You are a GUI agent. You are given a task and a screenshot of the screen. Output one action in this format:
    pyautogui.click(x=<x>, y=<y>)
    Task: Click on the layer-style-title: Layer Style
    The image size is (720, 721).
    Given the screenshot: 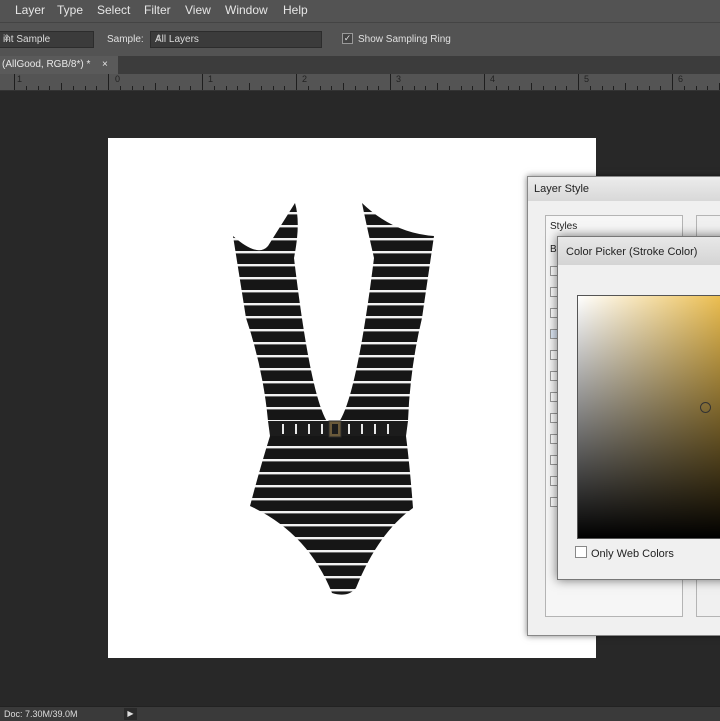 What is the action you would take?
    pyautogui.click(x=562, y=189)
    